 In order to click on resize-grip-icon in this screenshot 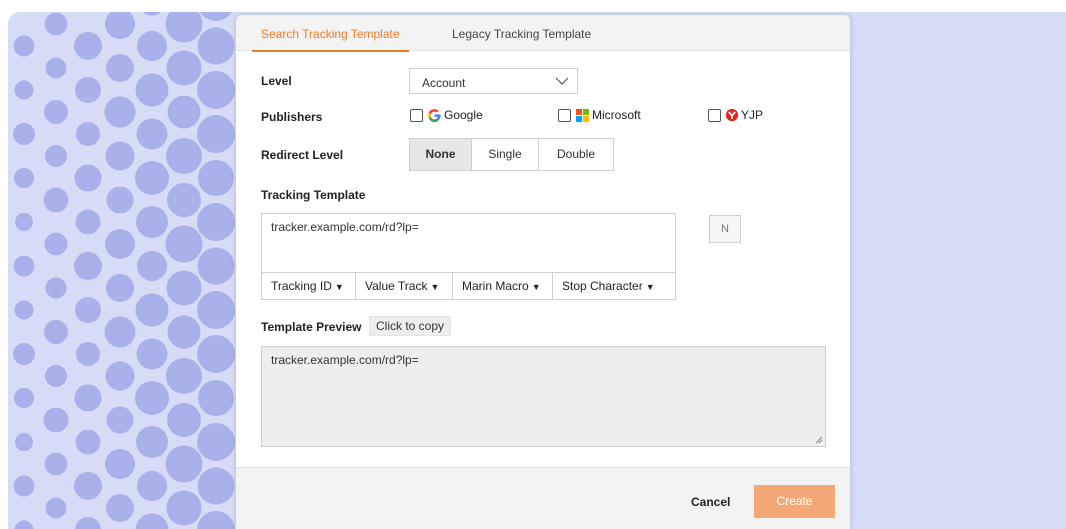, I will do `click(819, 440)`.